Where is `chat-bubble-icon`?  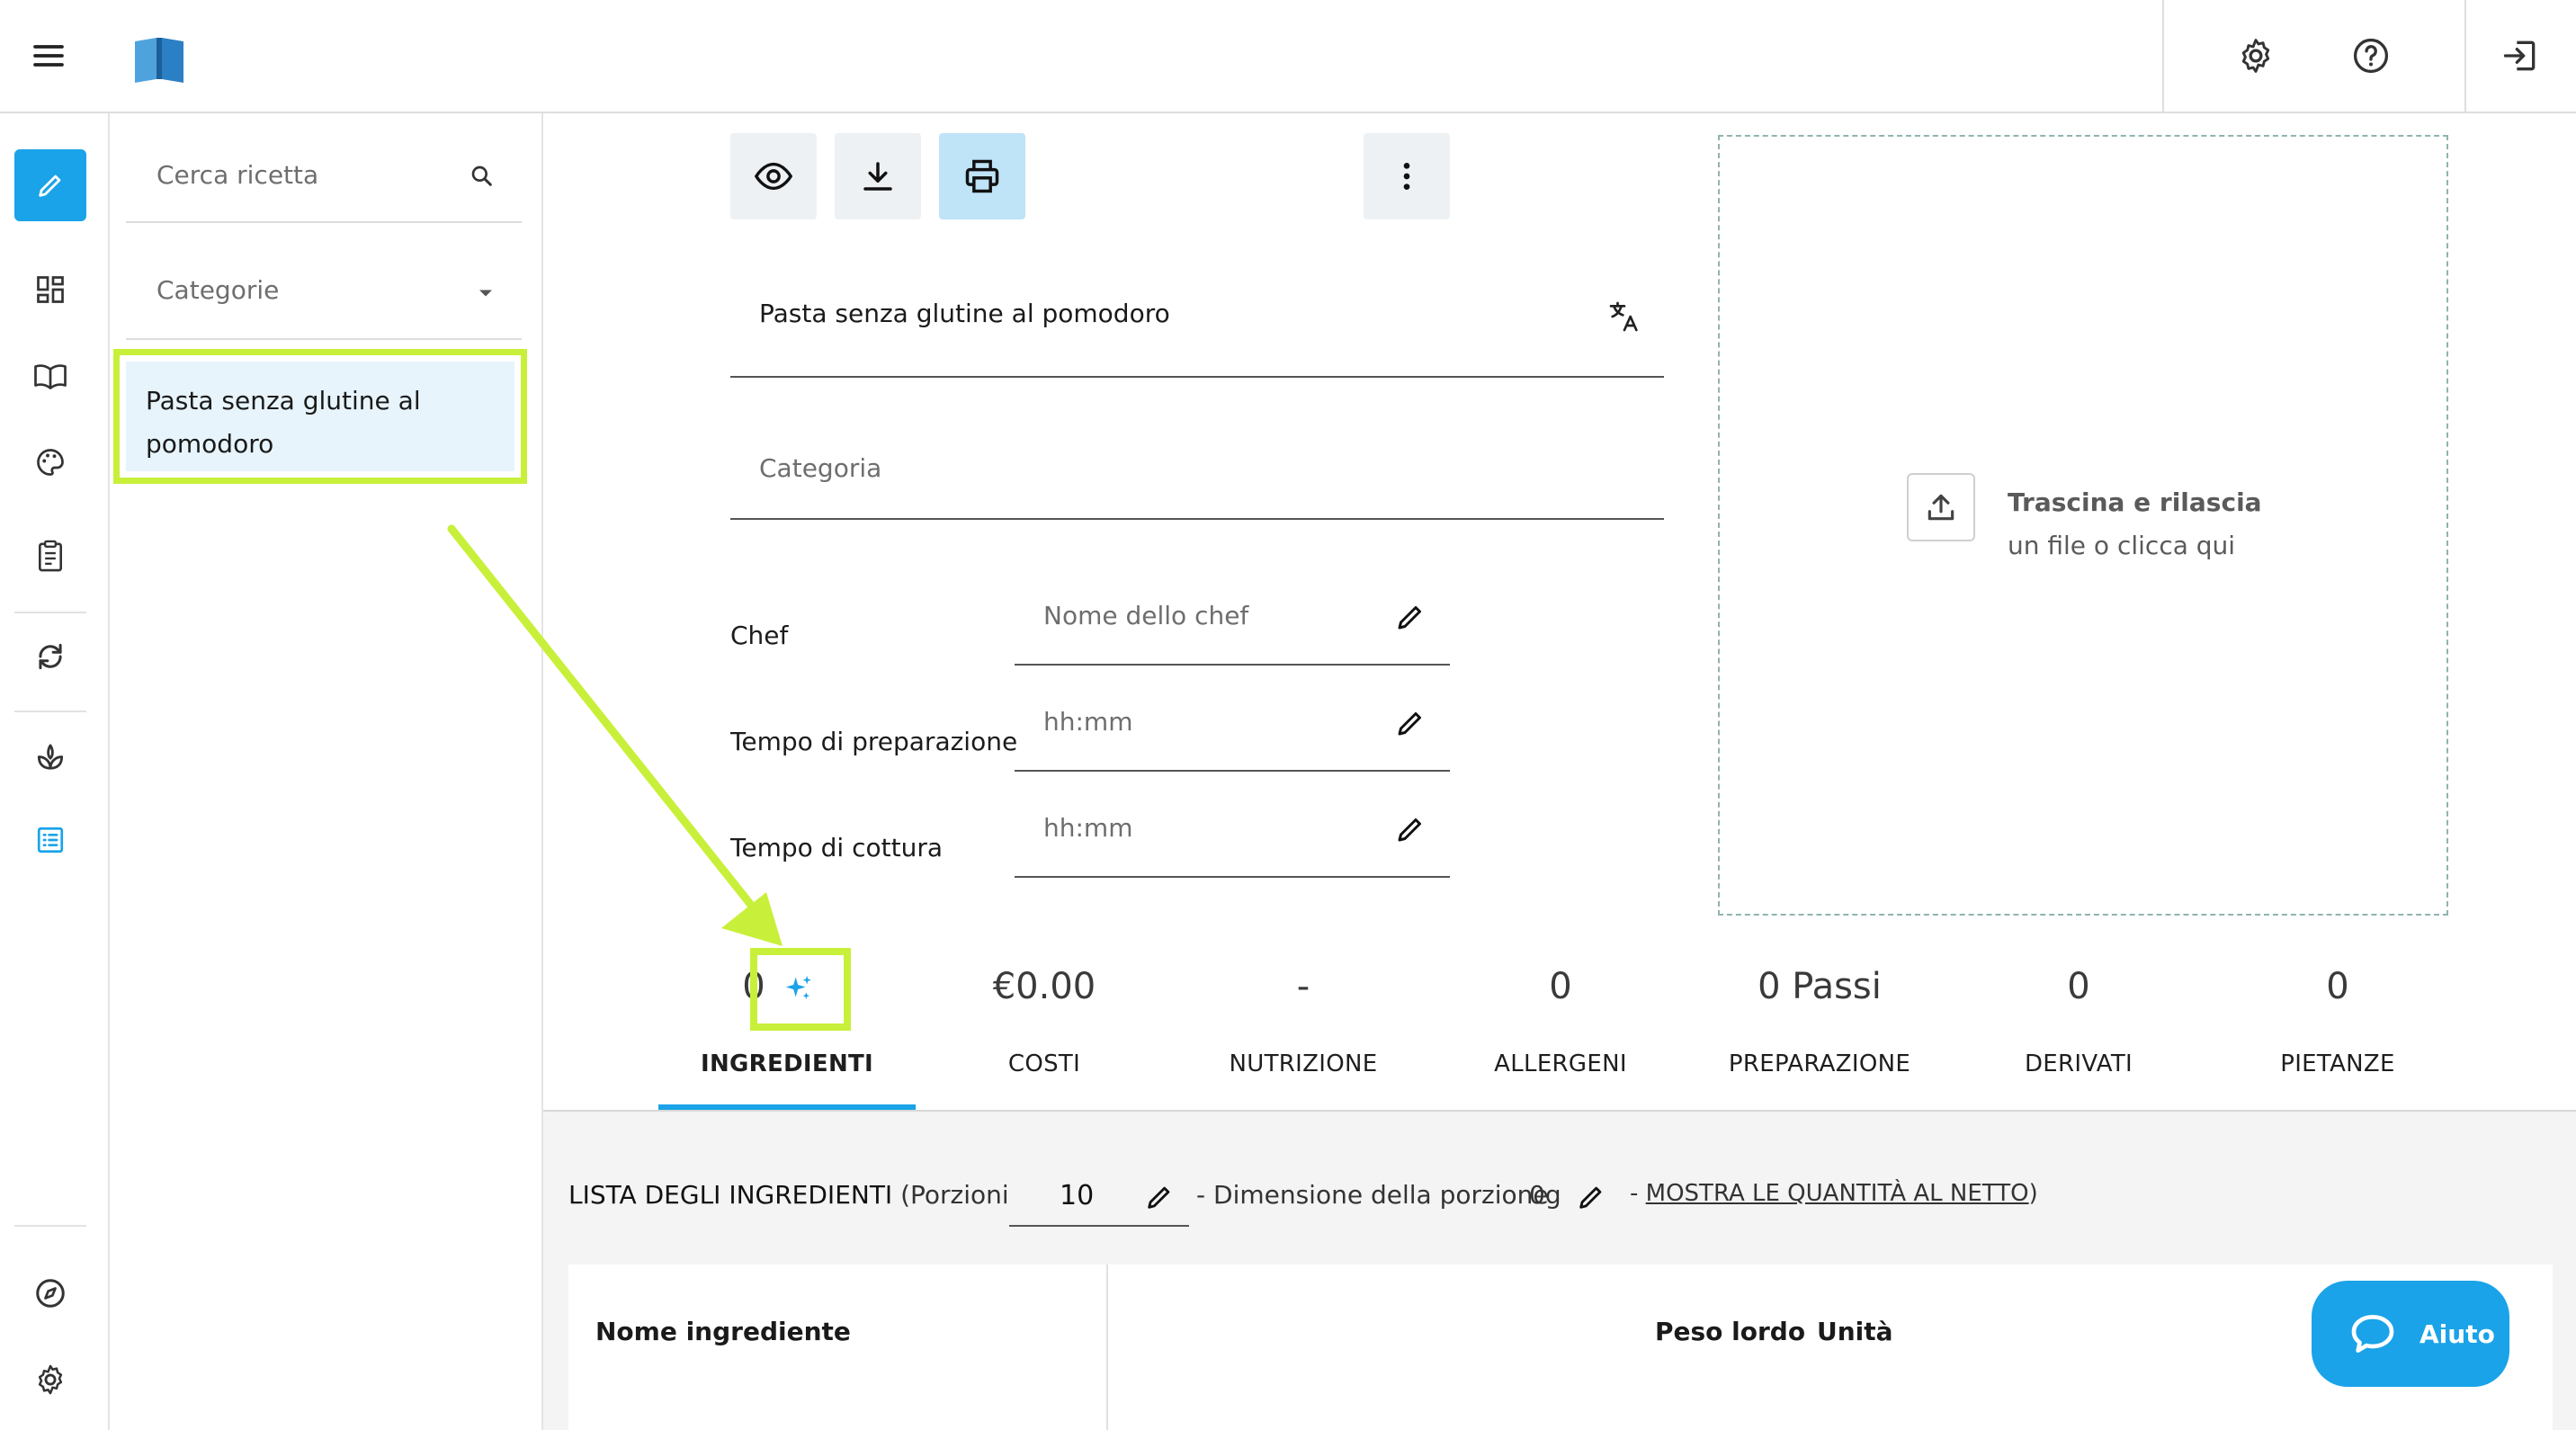
chat-bubble-icon is located at coordinates (2373, 1334).